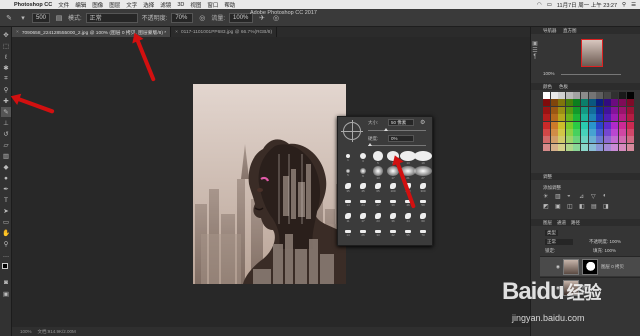  What do you see at coordinates (386, 129) in the screenshot?
I see `size-slider-thumb` at bounding box center [386, 129].